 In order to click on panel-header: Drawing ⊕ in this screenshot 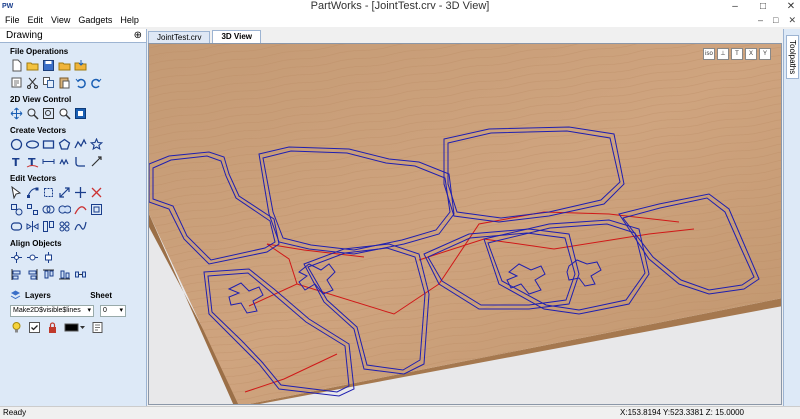, I will do `click(73, 36)`.